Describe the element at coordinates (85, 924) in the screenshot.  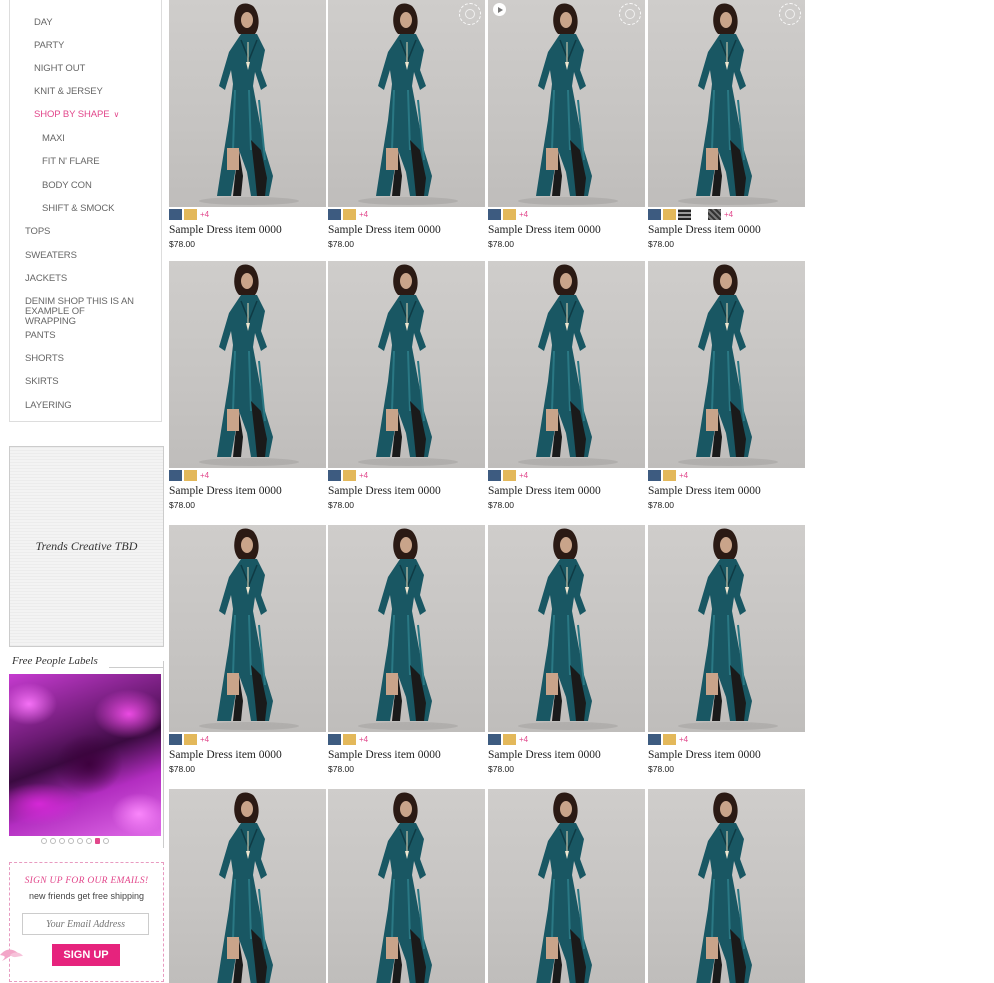
I see `email-input` at that location.